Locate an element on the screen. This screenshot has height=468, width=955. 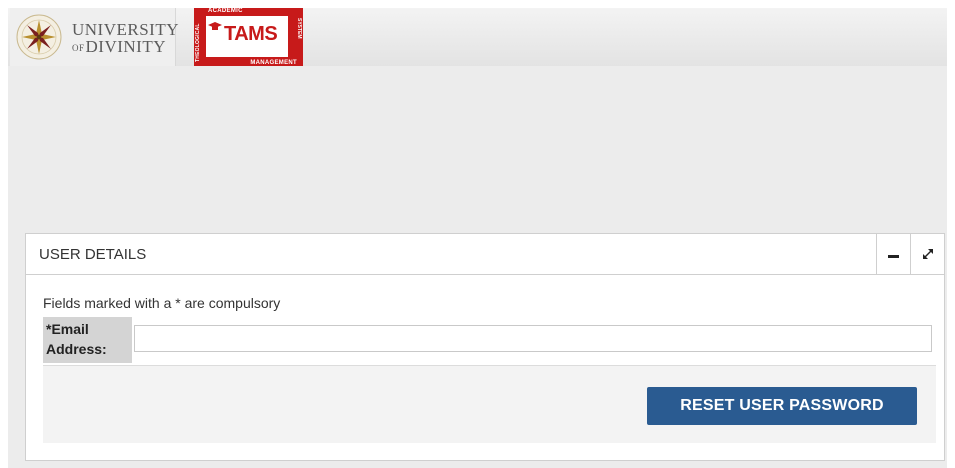
tams-wordmark: TAMS is located at coordinates (251, 34).